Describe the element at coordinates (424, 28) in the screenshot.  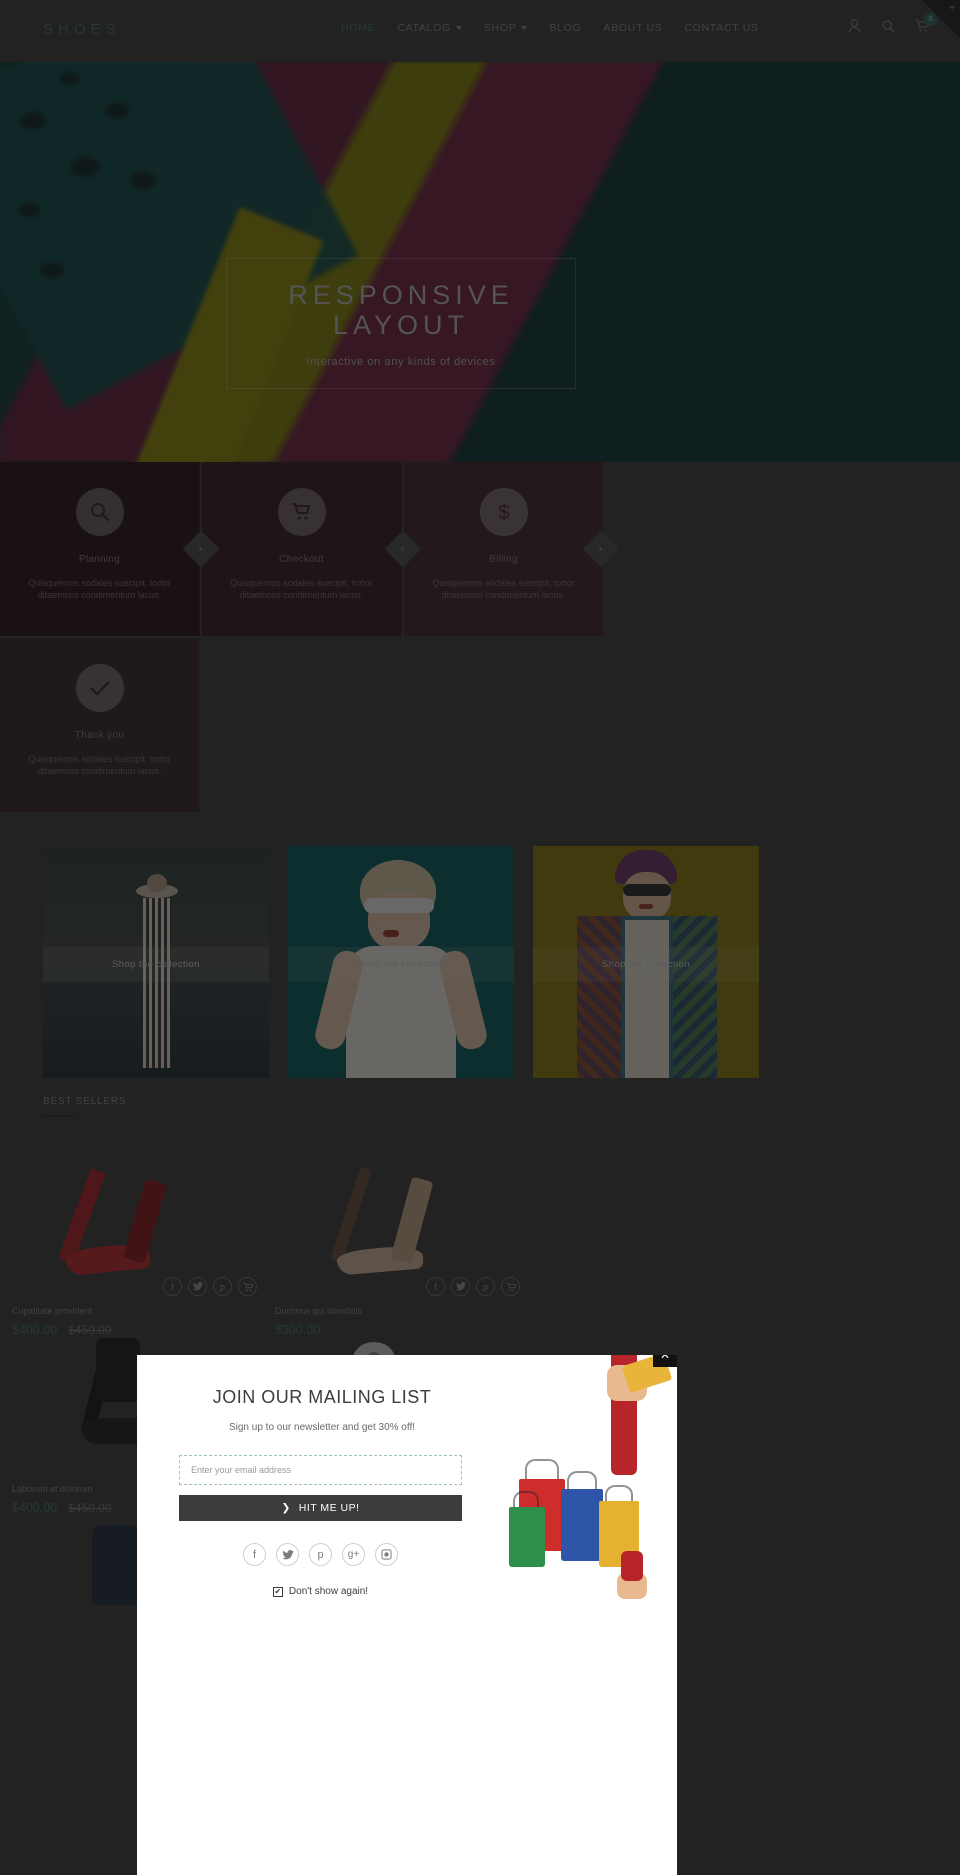
I see `nav-label: CATALOG` at that location.